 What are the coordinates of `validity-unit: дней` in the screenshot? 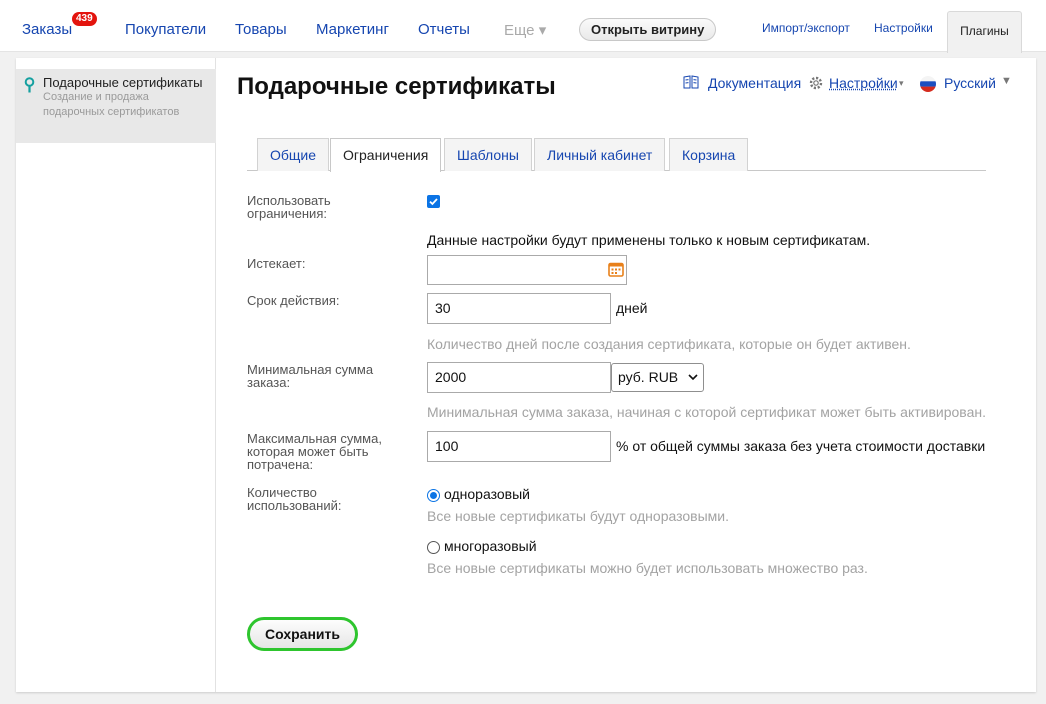 It's located at (632, 308).